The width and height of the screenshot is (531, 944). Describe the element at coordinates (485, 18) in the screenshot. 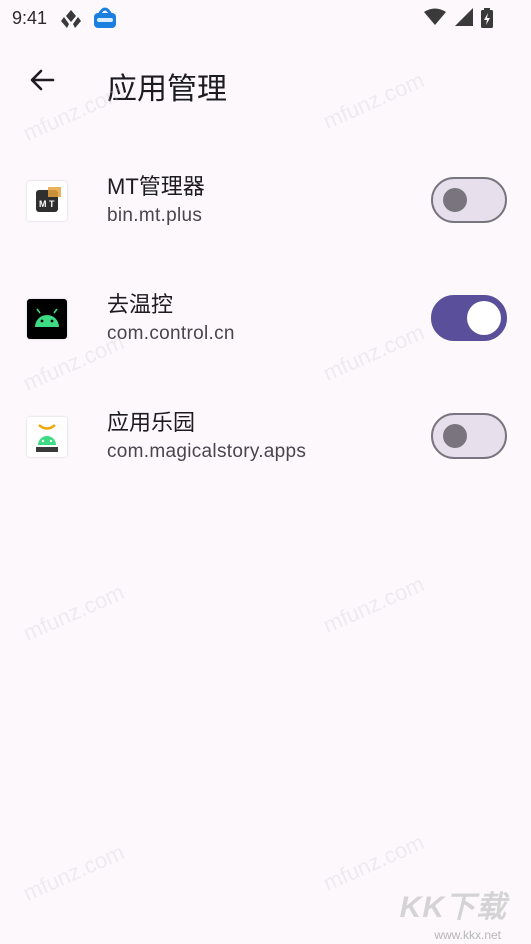

I see `battery-icon` at that location.